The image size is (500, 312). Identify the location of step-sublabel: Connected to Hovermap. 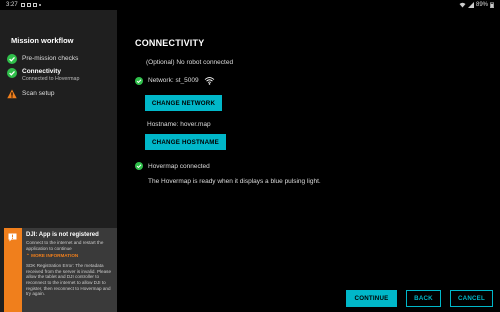
(51, 79).